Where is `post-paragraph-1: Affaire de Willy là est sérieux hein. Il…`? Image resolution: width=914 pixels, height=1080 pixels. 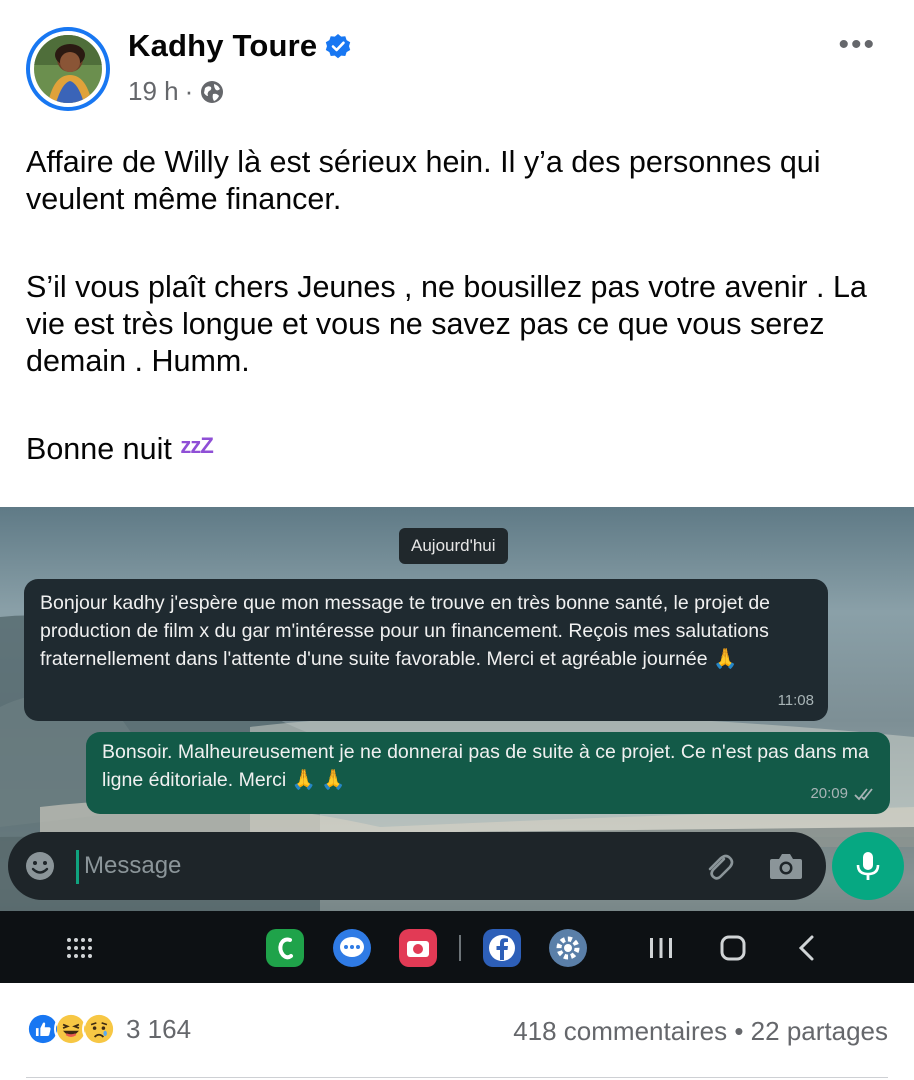
post-paragraph-1: Affaire de Willy là est sérieux hein. Il… is located at coordinates (423, 180).